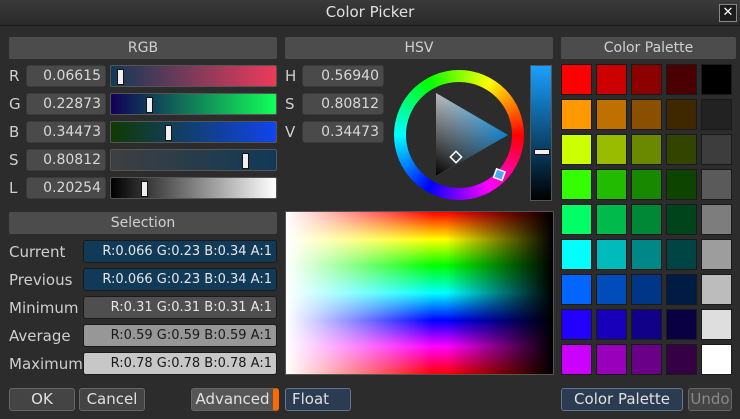 The width and height of the screenshot is (740, 419). I want to click on rgb-g-field: 0.22873, so click(66, 104).